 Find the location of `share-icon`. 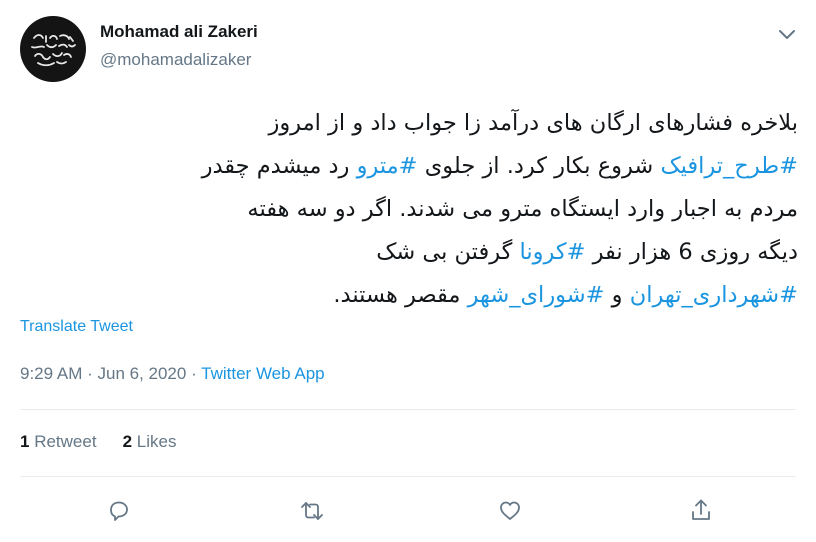

share-icon is located at coordinates (701, 509).